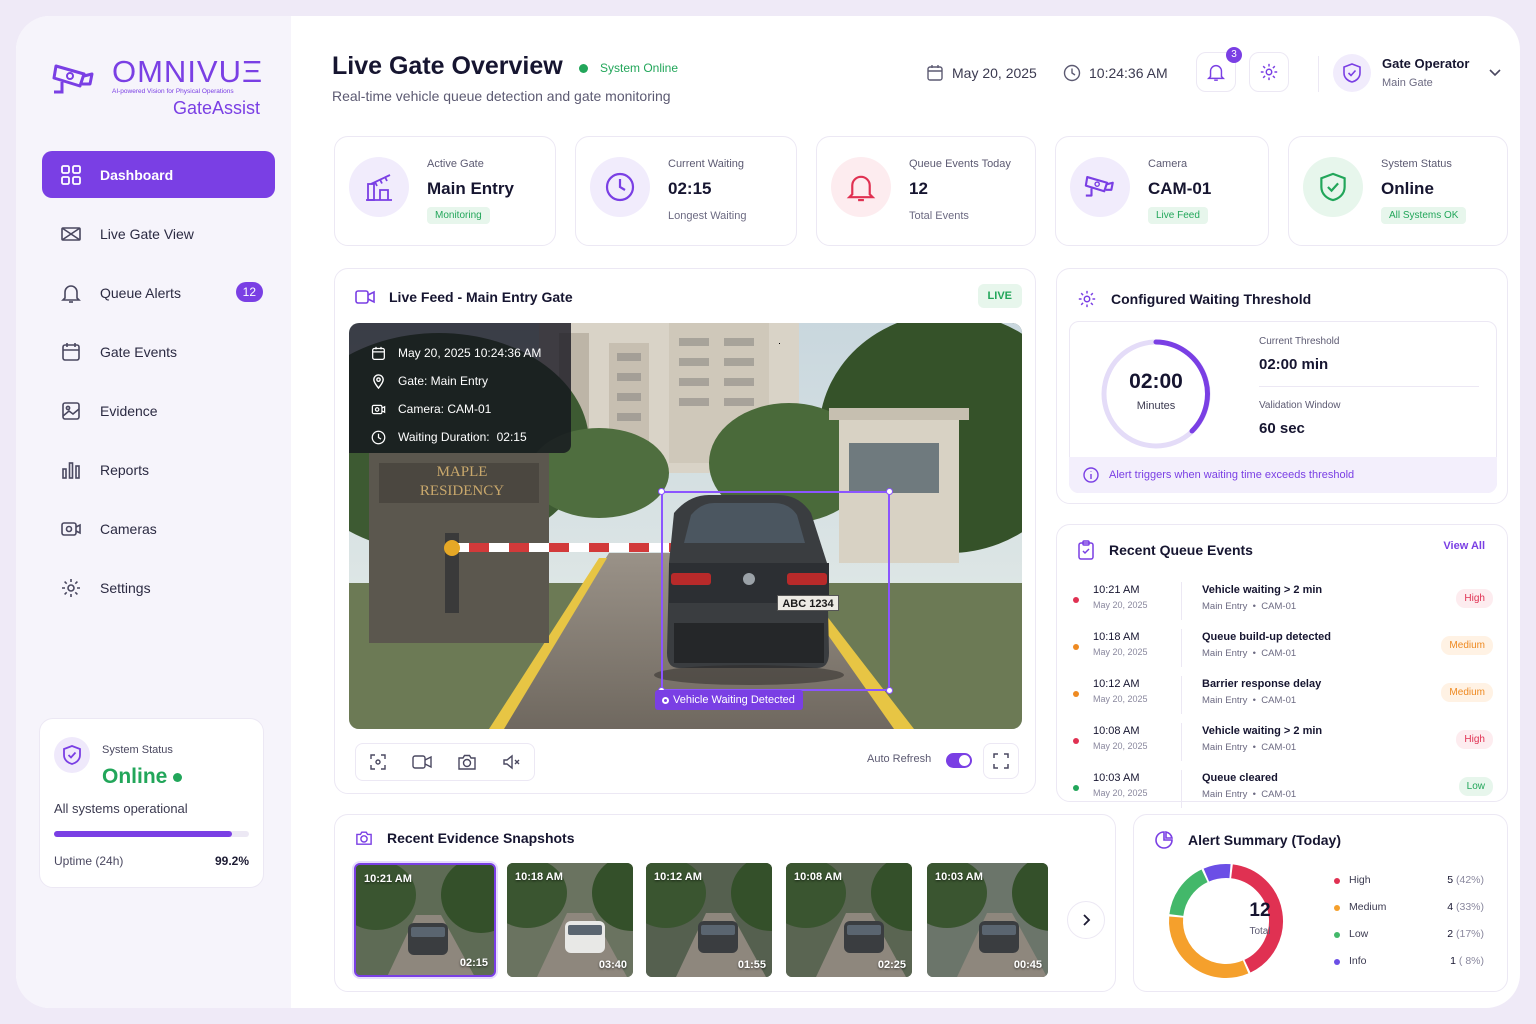 The image size is (1536, 1024). What do you see at coordinates (158, 292) in the screenshot?
I see `sidebar-item-queue-alerts: Queue Alerts 12` at bounding box center [158, 292].